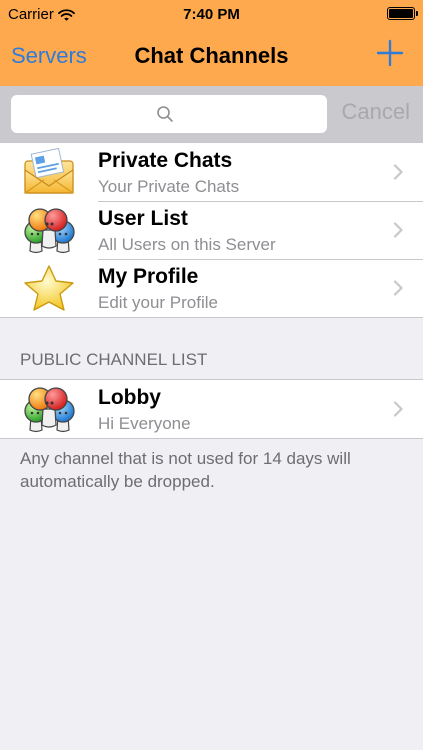 Image resolution: width=423 pixels, height=750 pixels. Describe the element at coordinates (169, 186) in the screenshot. I see `menu-item-subtitle: Your Private Chats` at that location.